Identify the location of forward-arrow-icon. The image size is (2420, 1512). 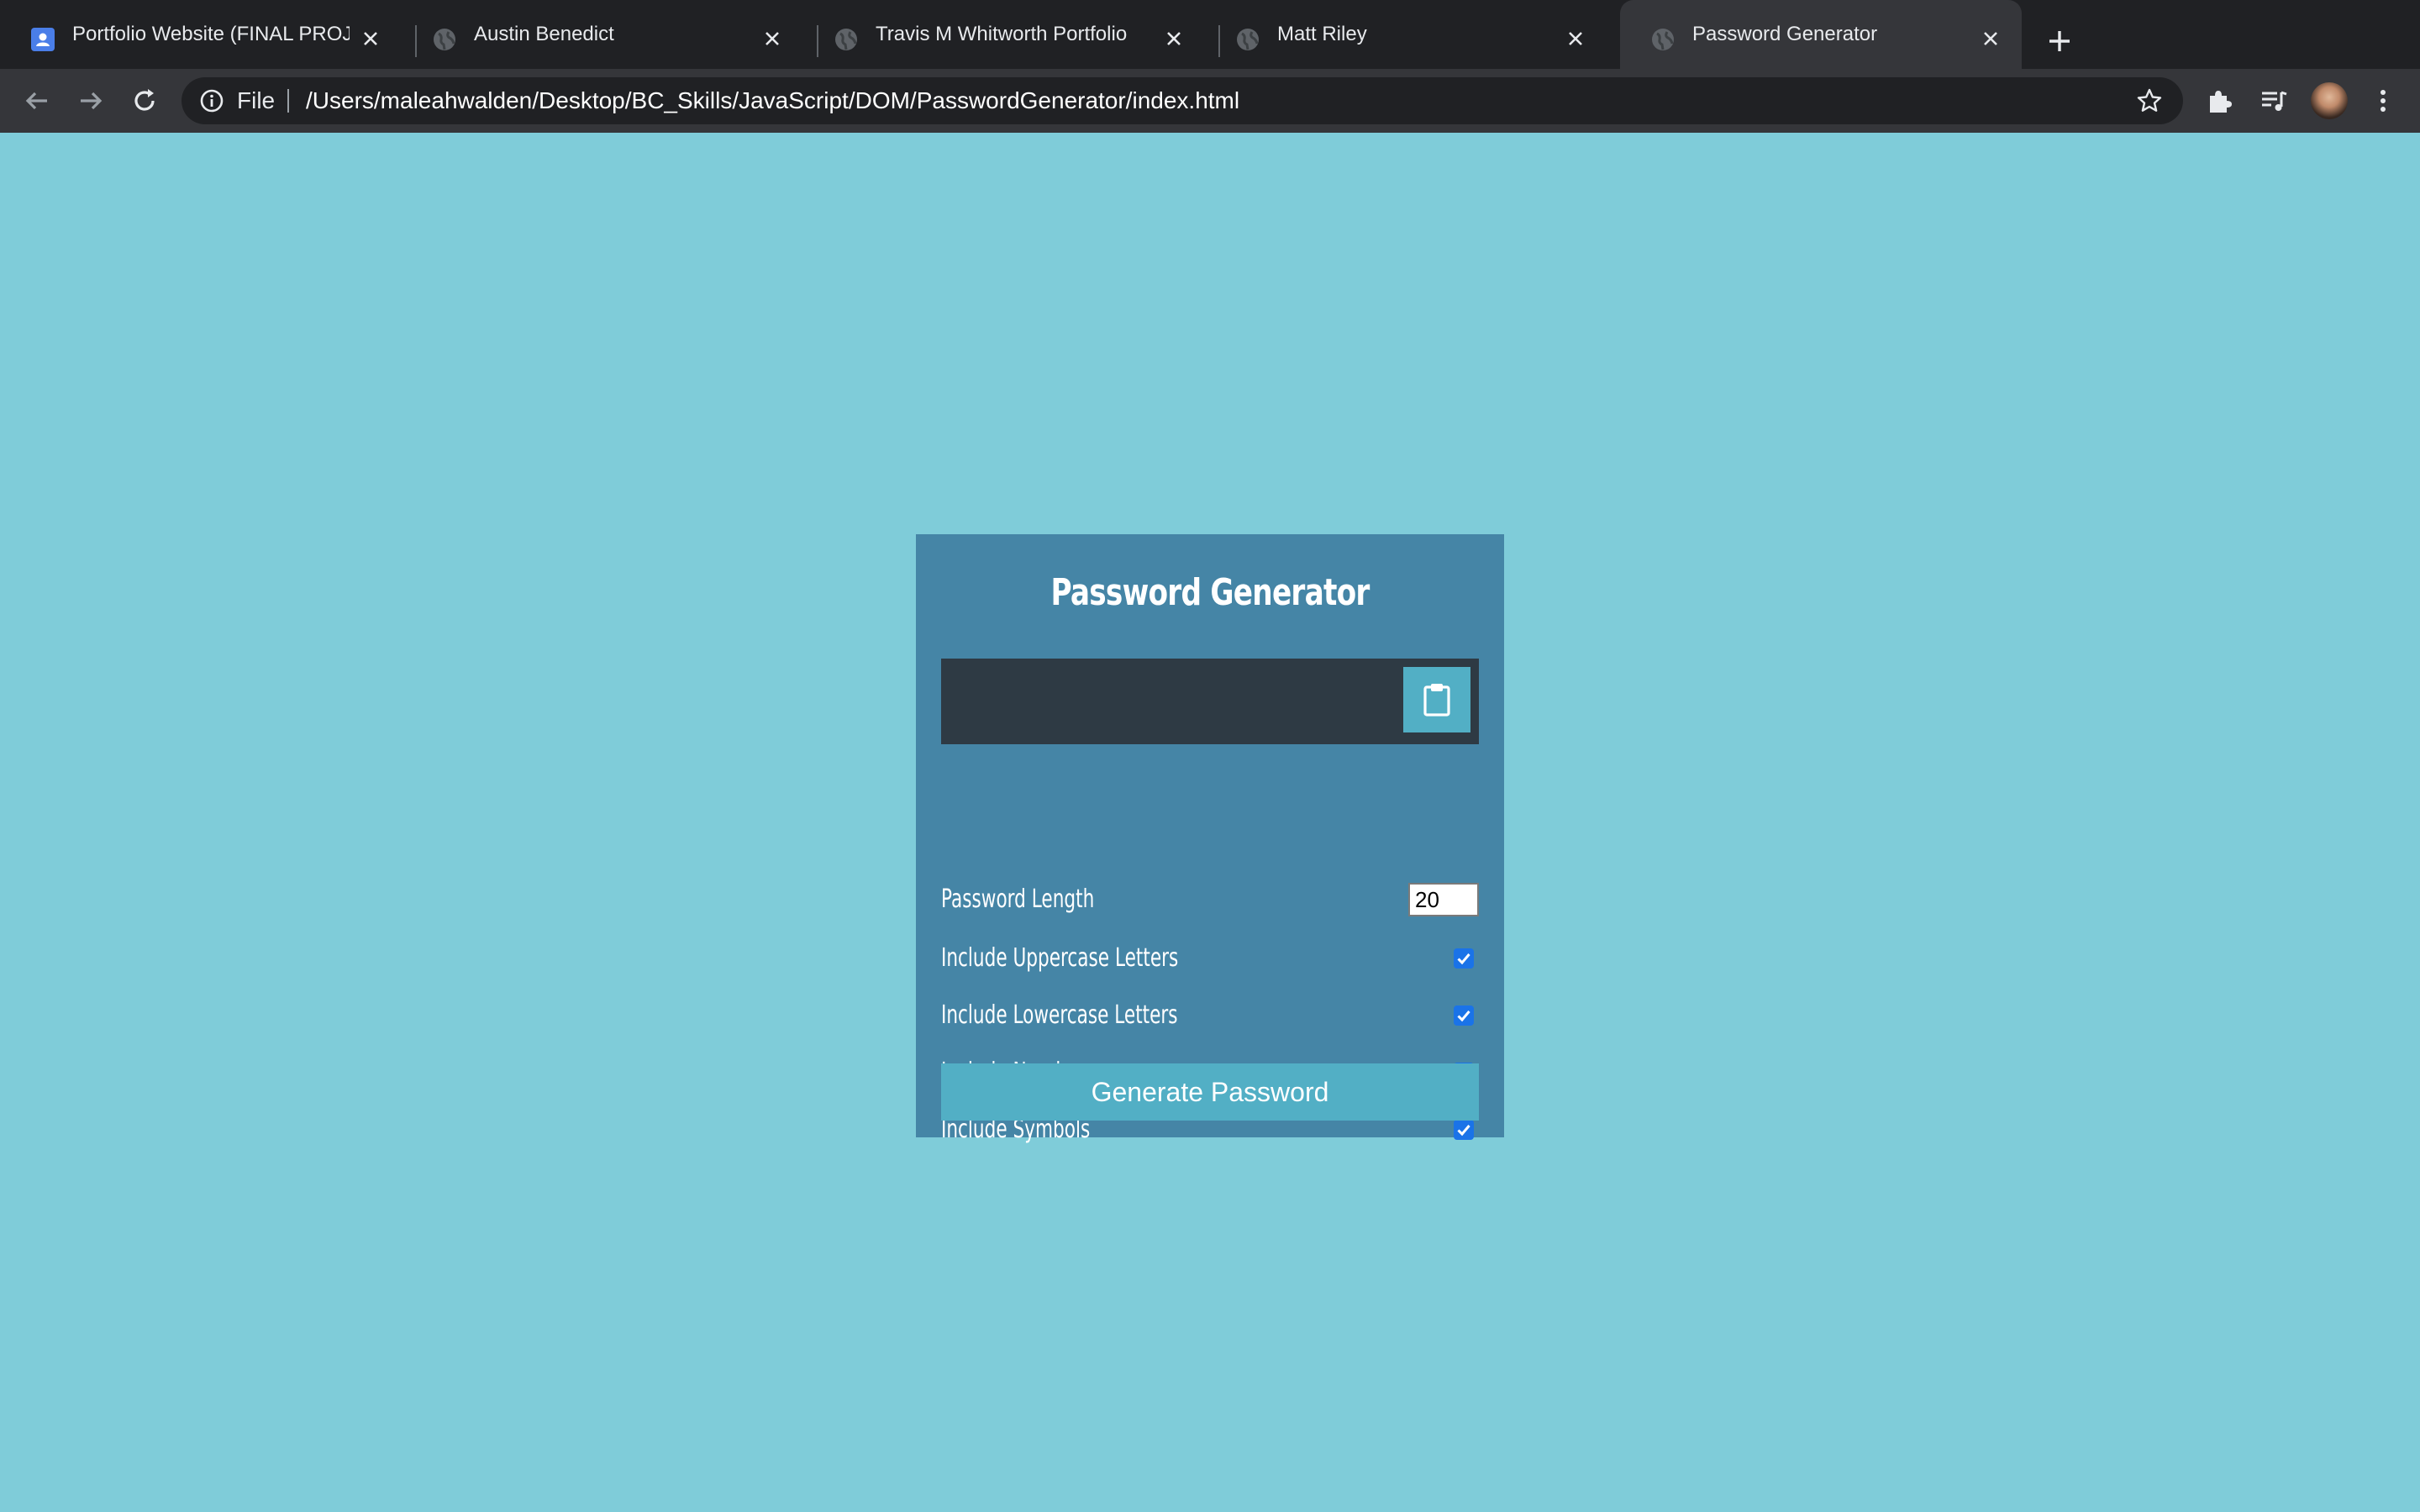
(91, 101).